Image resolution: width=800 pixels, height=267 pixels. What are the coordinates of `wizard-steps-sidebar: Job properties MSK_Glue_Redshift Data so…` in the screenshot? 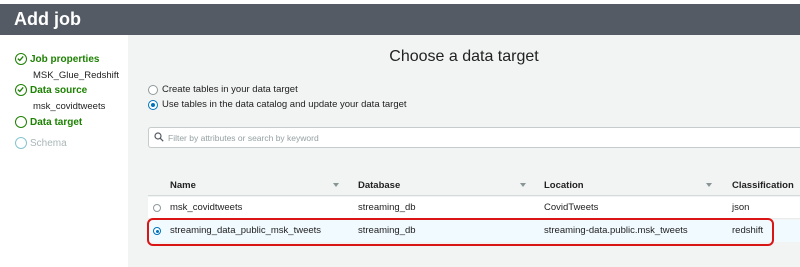 It's located at (64, 151).